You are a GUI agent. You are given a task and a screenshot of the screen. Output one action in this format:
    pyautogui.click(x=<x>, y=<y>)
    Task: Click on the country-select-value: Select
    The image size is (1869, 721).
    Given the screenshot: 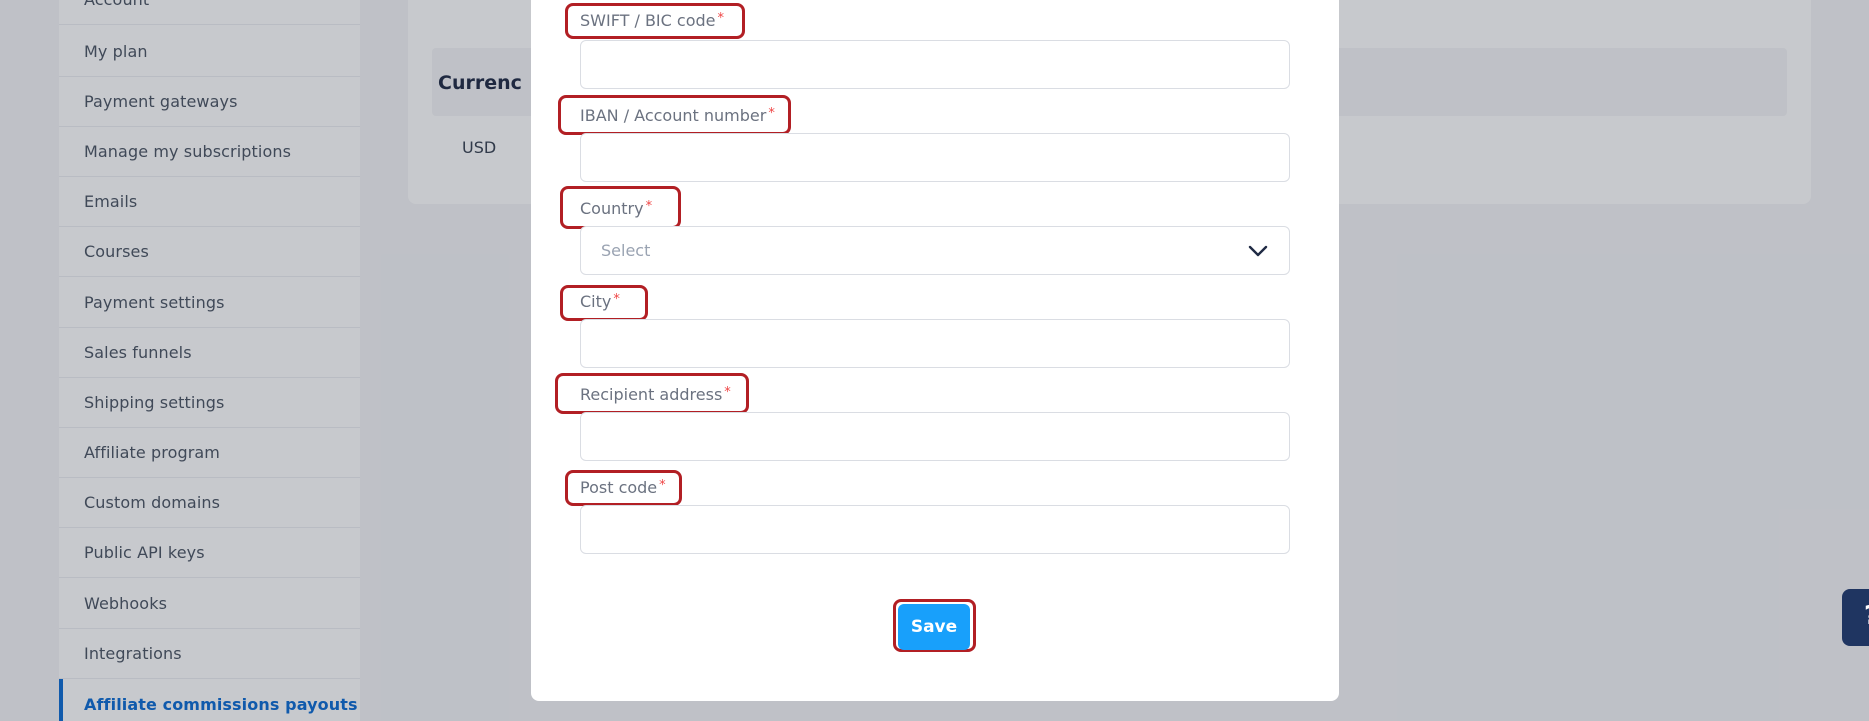 What is the action you would take?
    pyautogui.click(x=626, y=250)
    